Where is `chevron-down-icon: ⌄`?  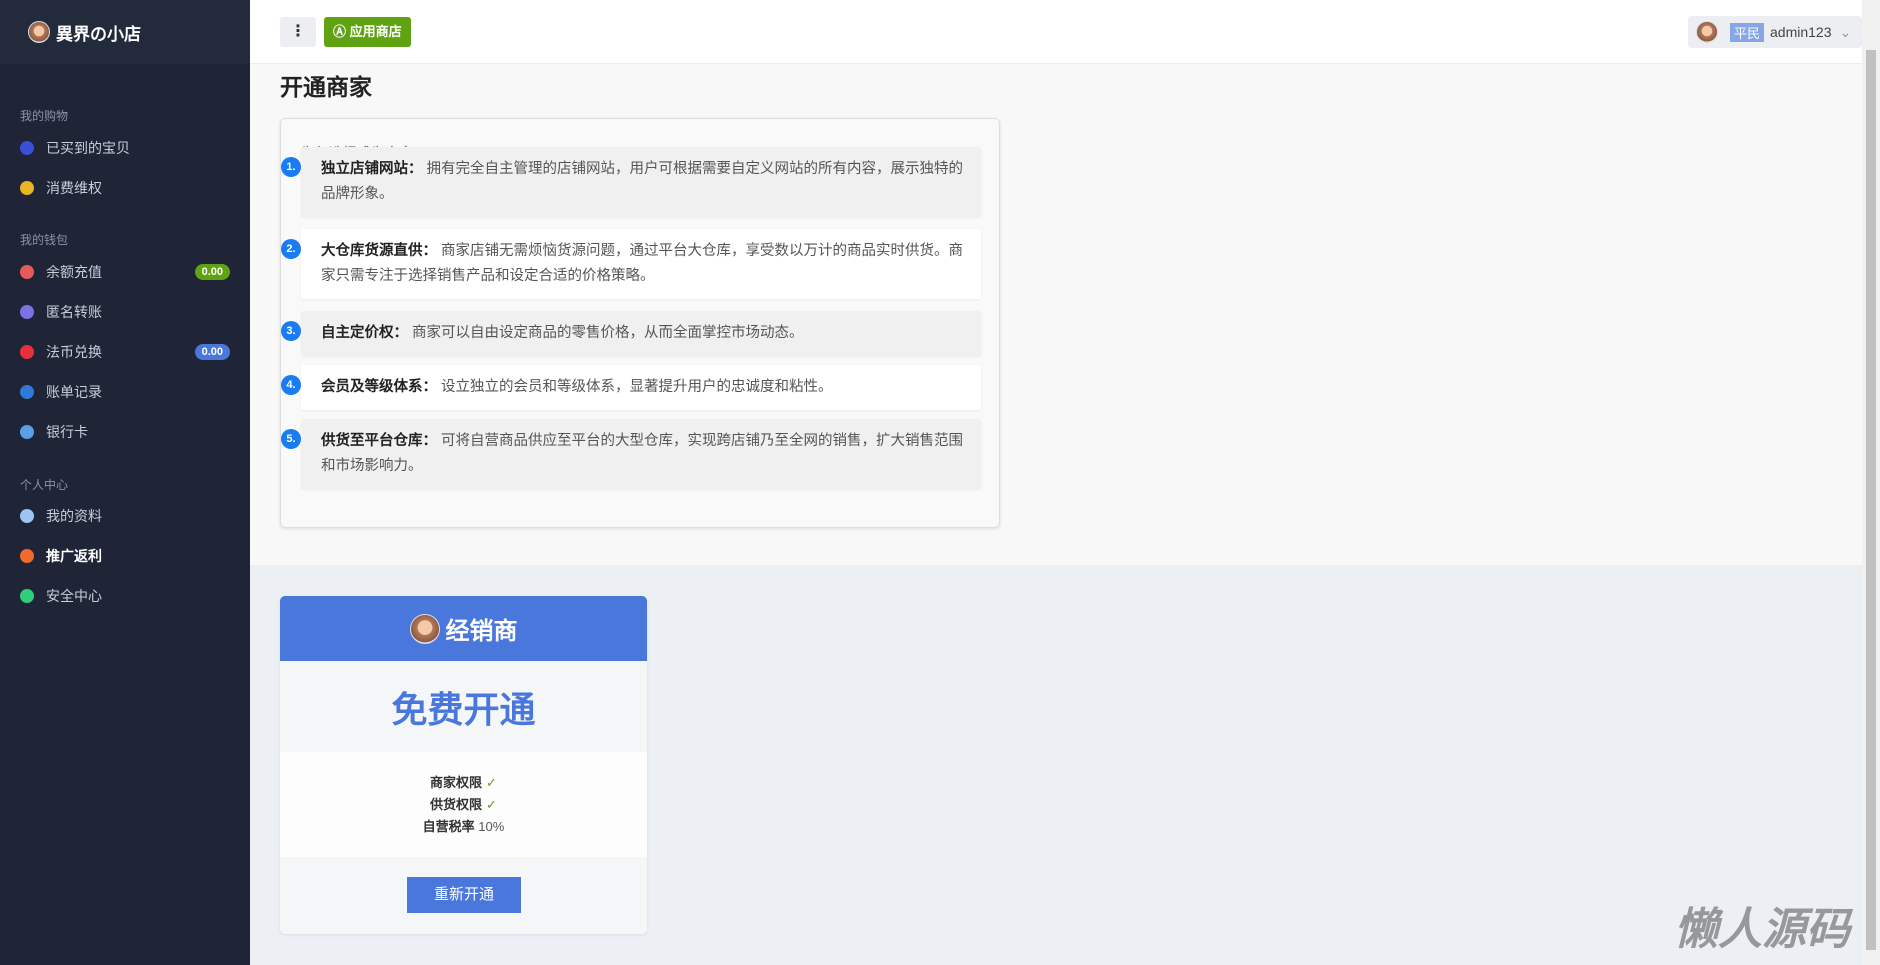
chevron-down-icon: ⌄ is located at coordinates (1845, 31).